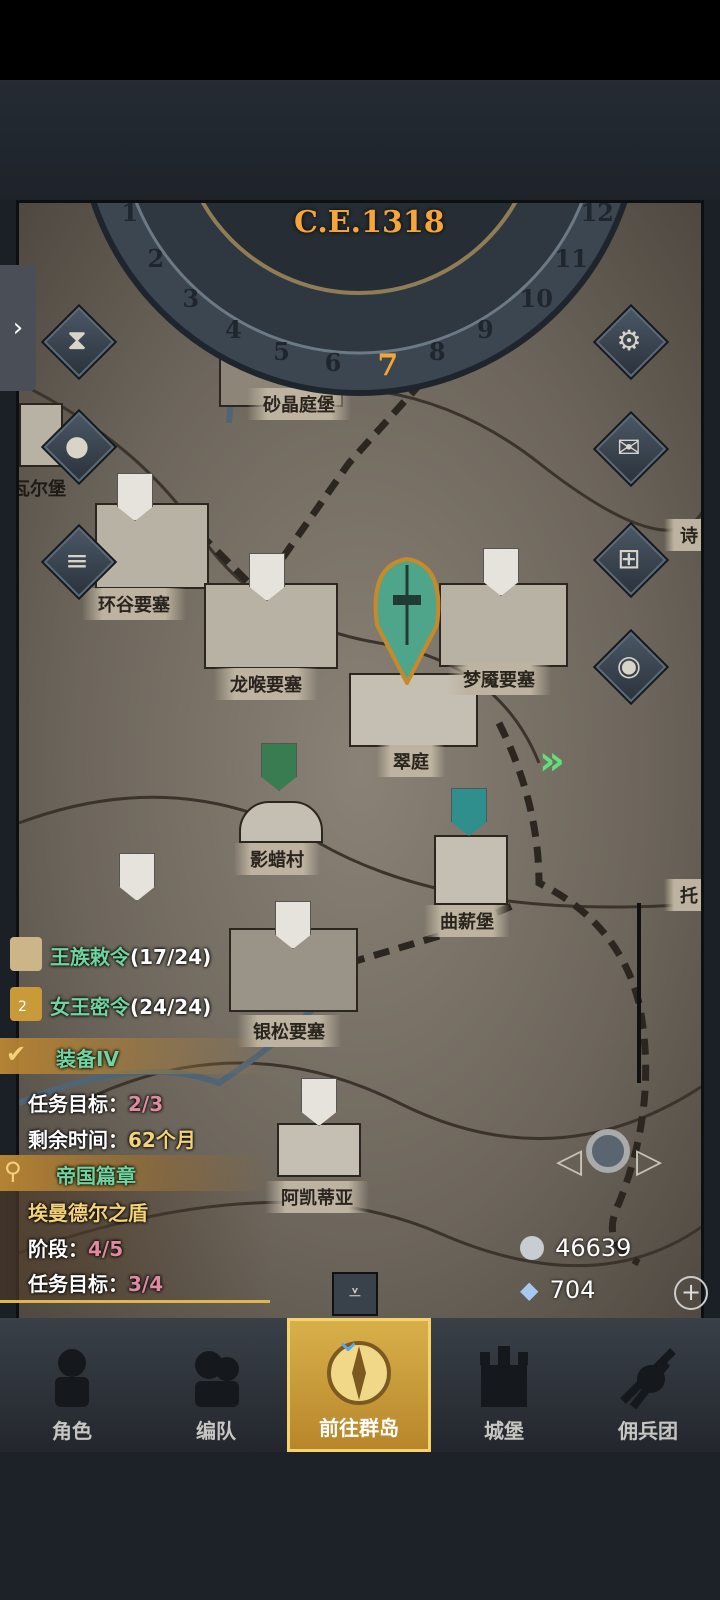  I want to click on nav-castle: 城堡, so click(504, 1385).